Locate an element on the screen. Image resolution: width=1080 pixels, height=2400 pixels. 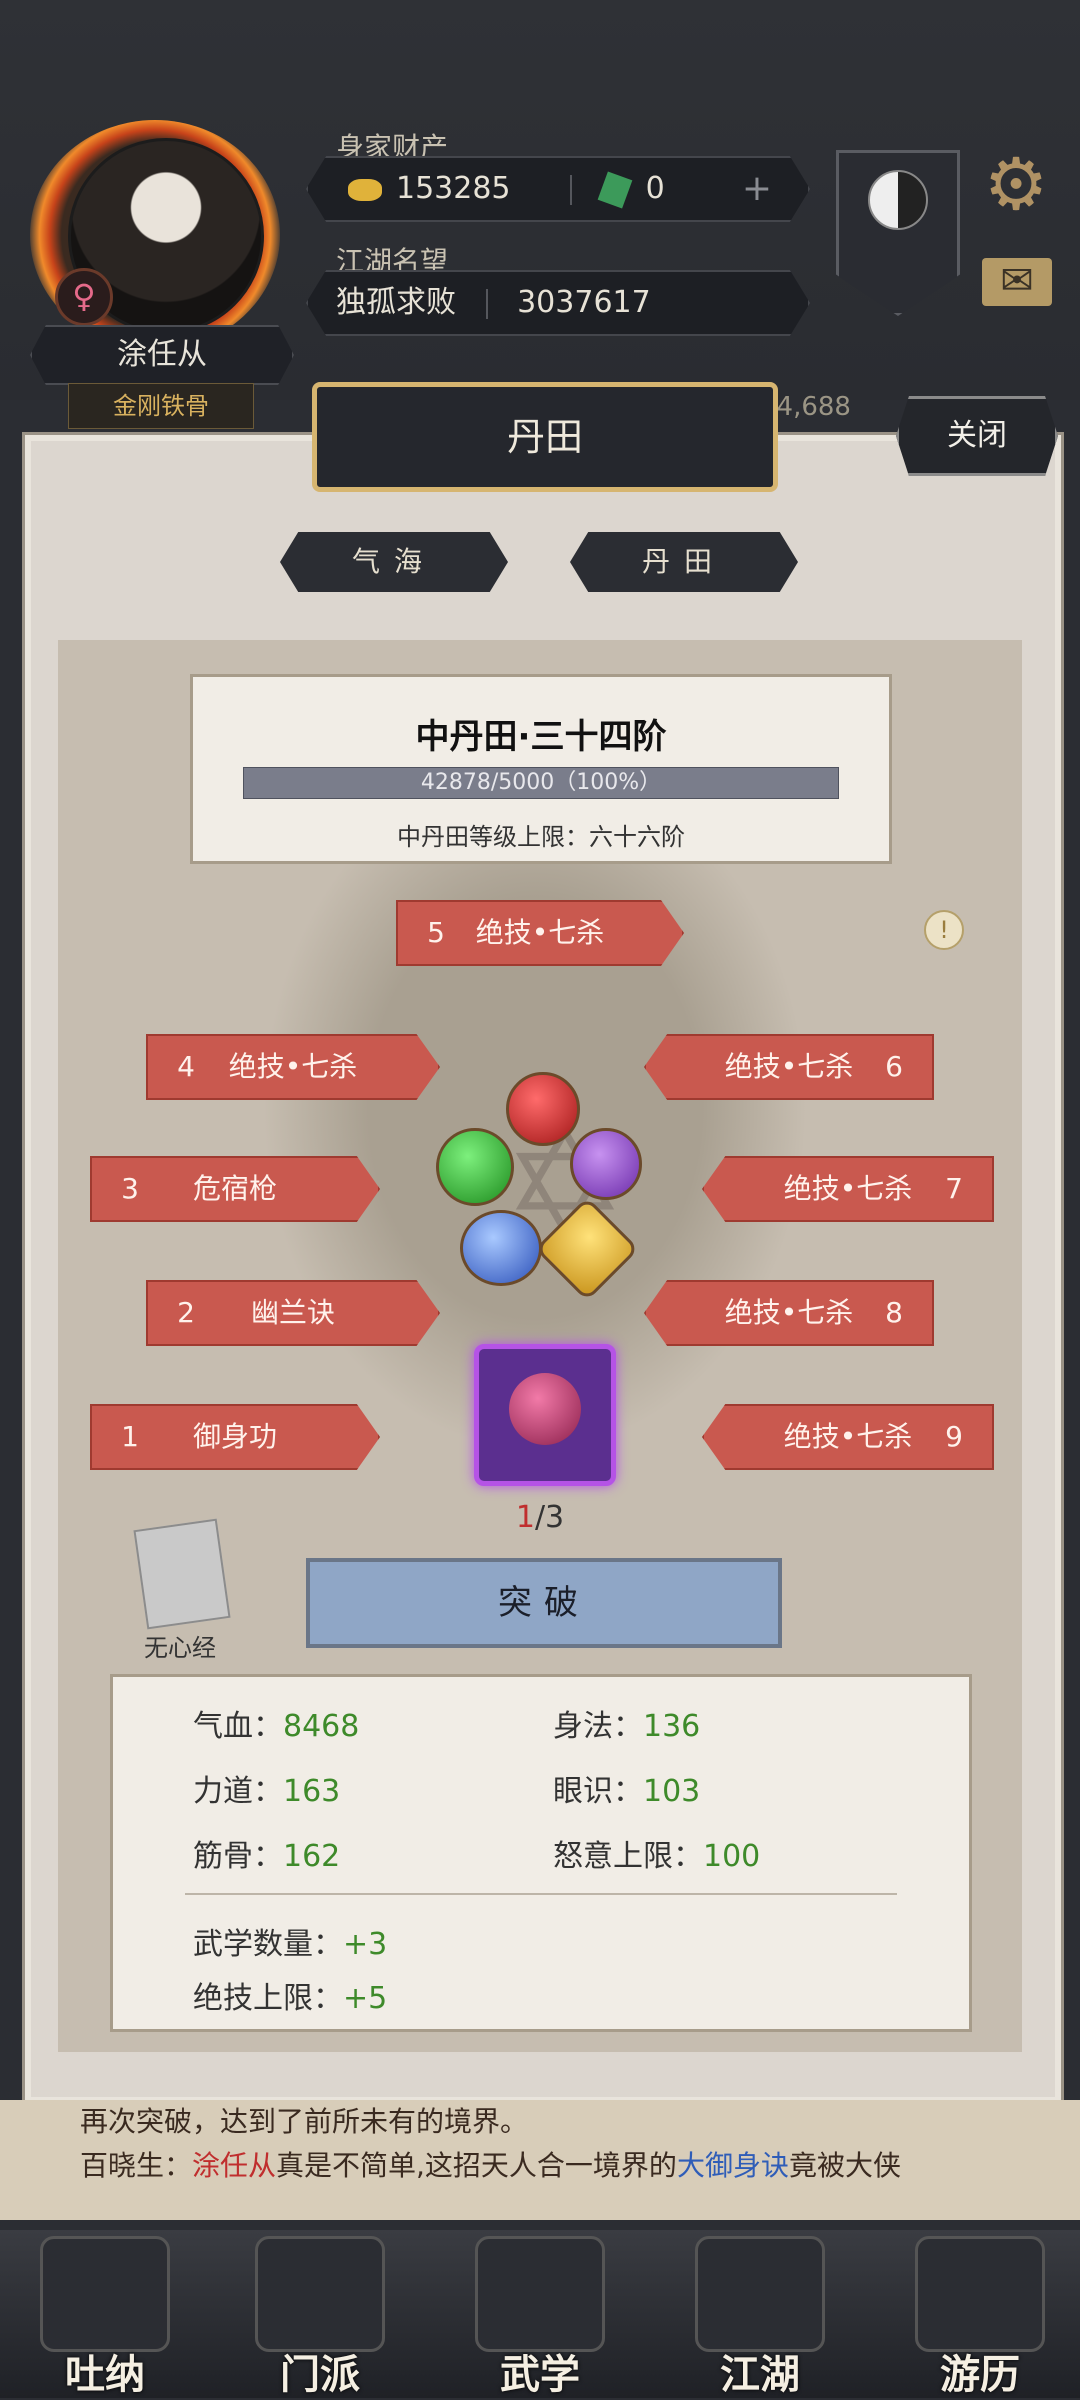
jade-value: 0 is located at coordinates (655, 188).